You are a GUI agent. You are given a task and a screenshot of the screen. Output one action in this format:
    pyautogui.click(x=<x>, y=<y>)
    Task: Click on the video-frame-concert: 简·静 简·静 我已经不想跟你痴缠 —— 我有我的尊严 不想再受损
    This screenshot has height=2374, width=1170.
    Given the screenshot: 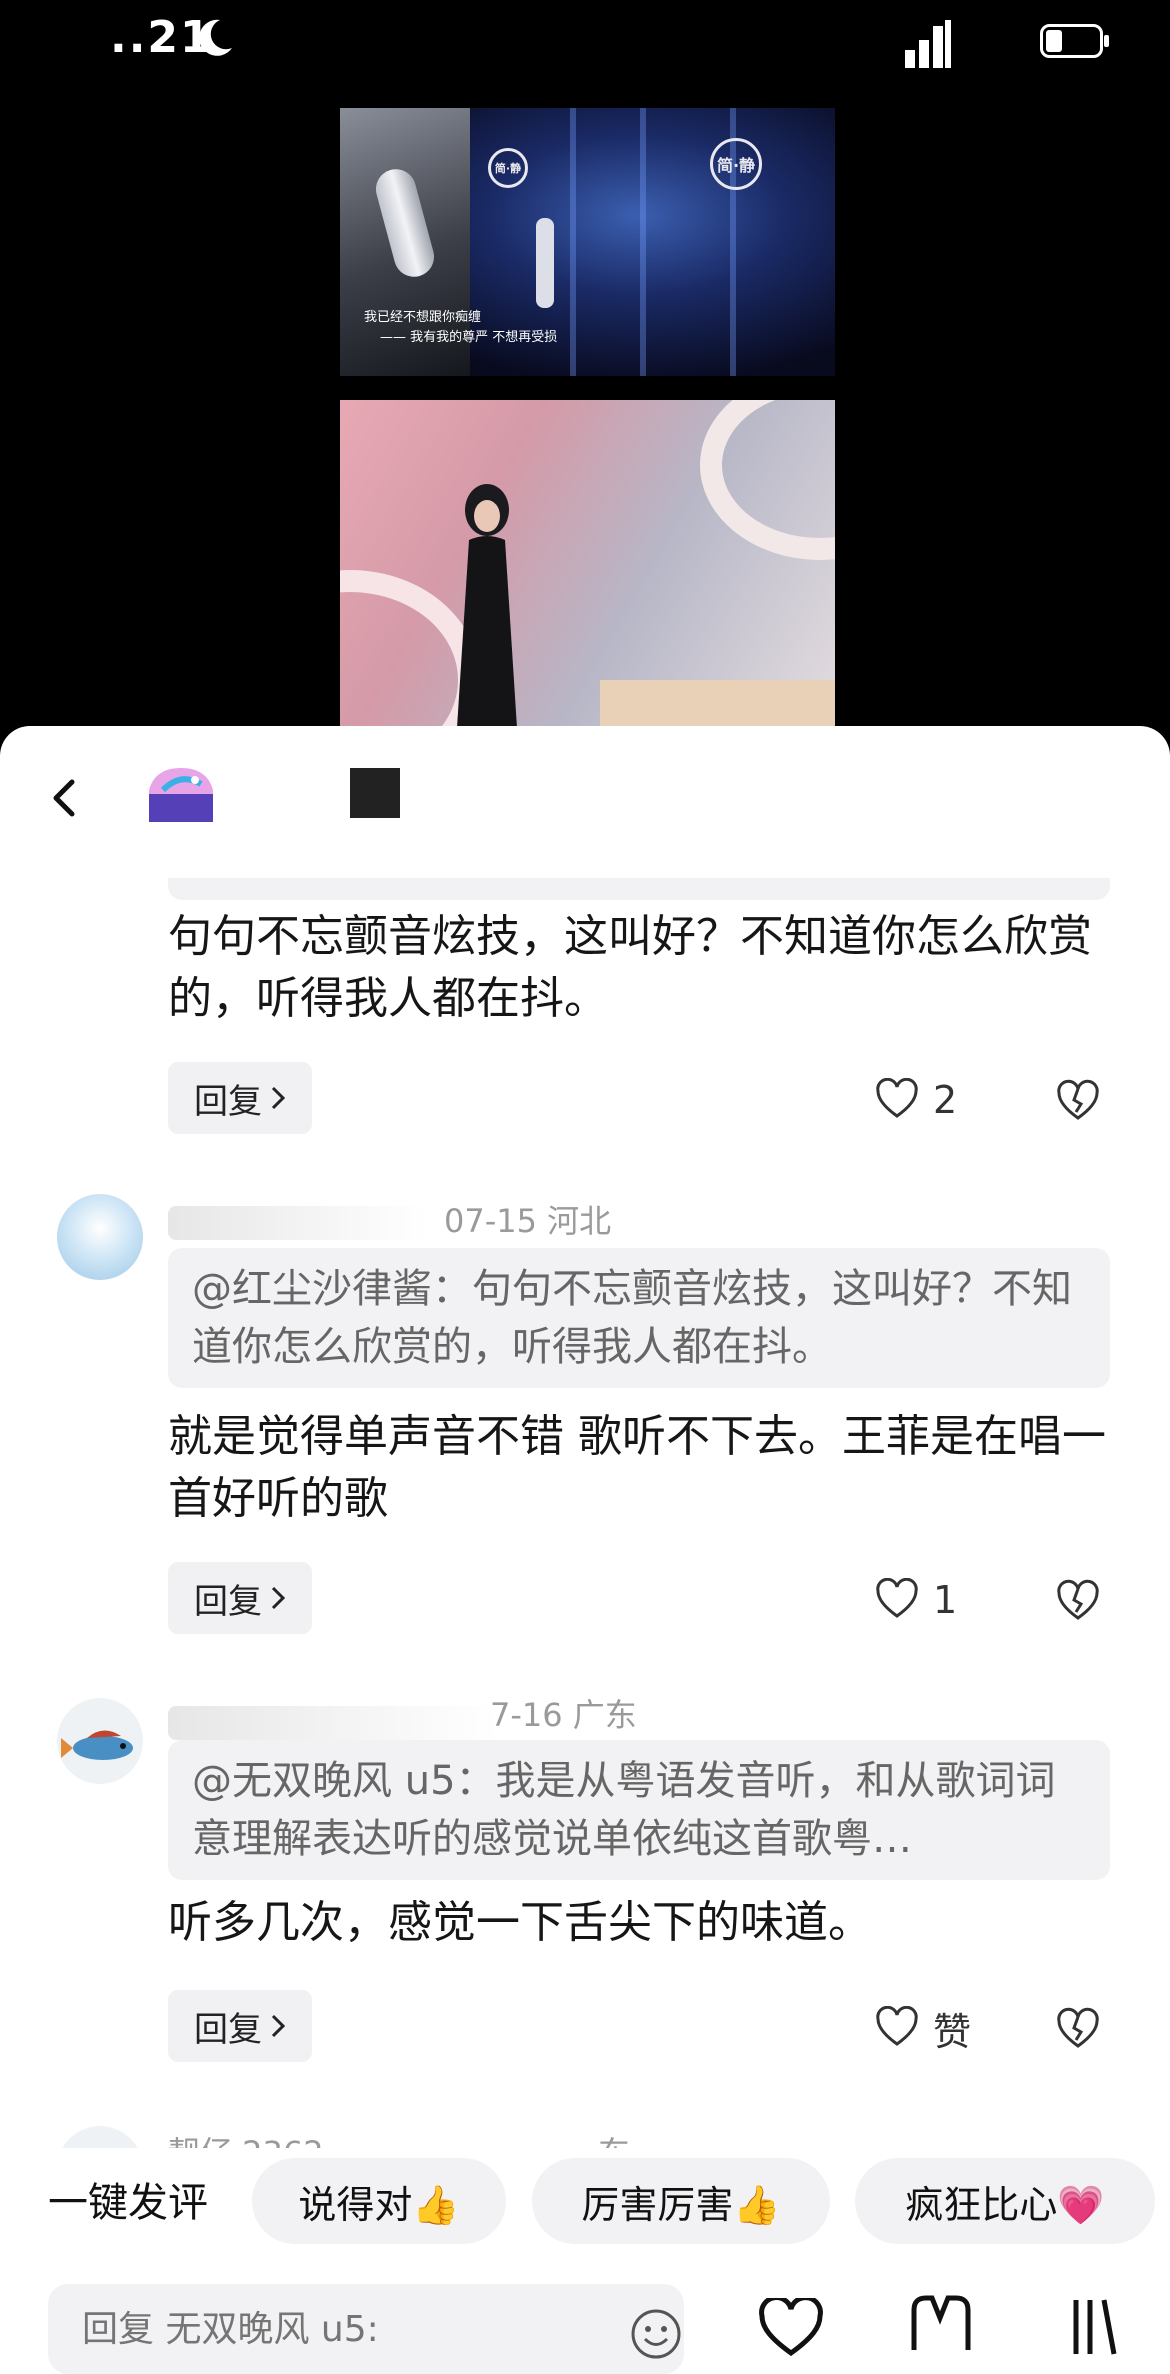 What is the action you would take?
    pyautogui.click(x=587, y=242)
    